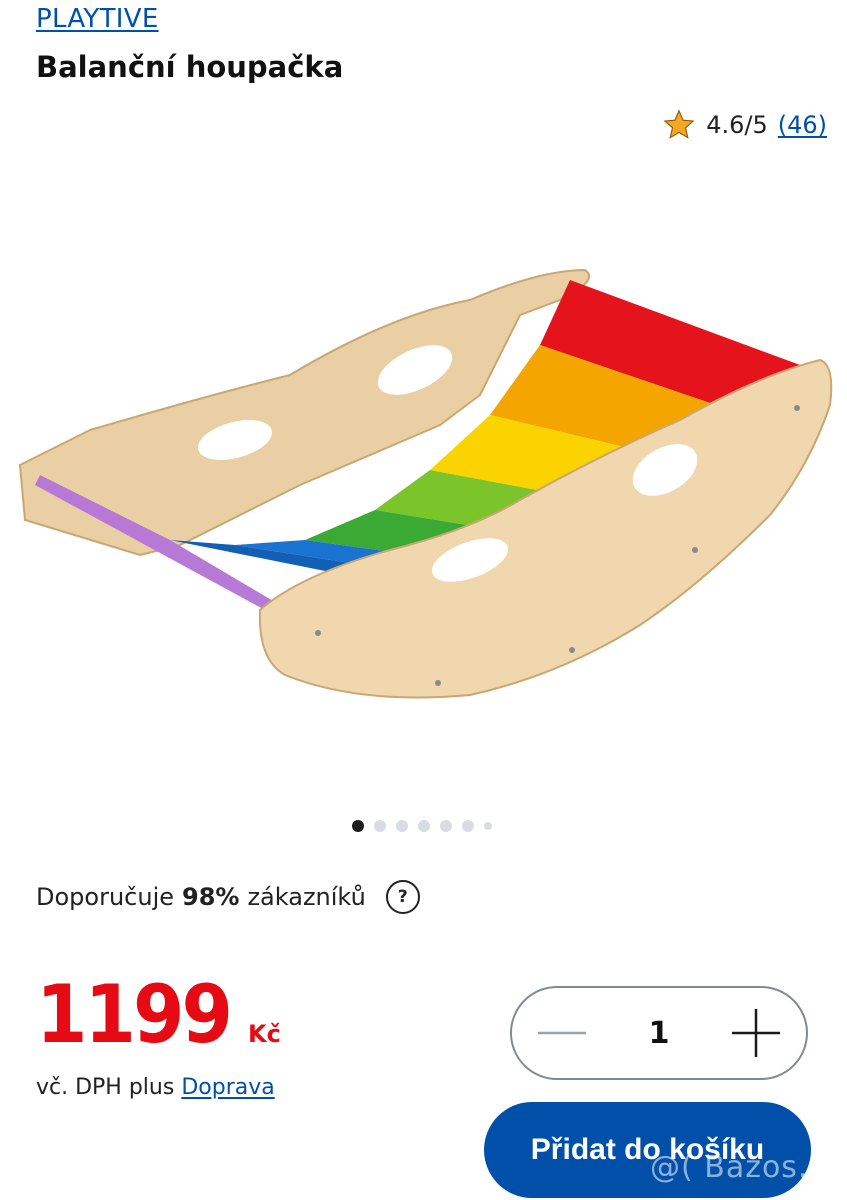 This screenshot has width=847, height=1200. Describe the element at coordinates (190, 67) in the screenshot. I see `product-title: Balanční houpačka` at that location.